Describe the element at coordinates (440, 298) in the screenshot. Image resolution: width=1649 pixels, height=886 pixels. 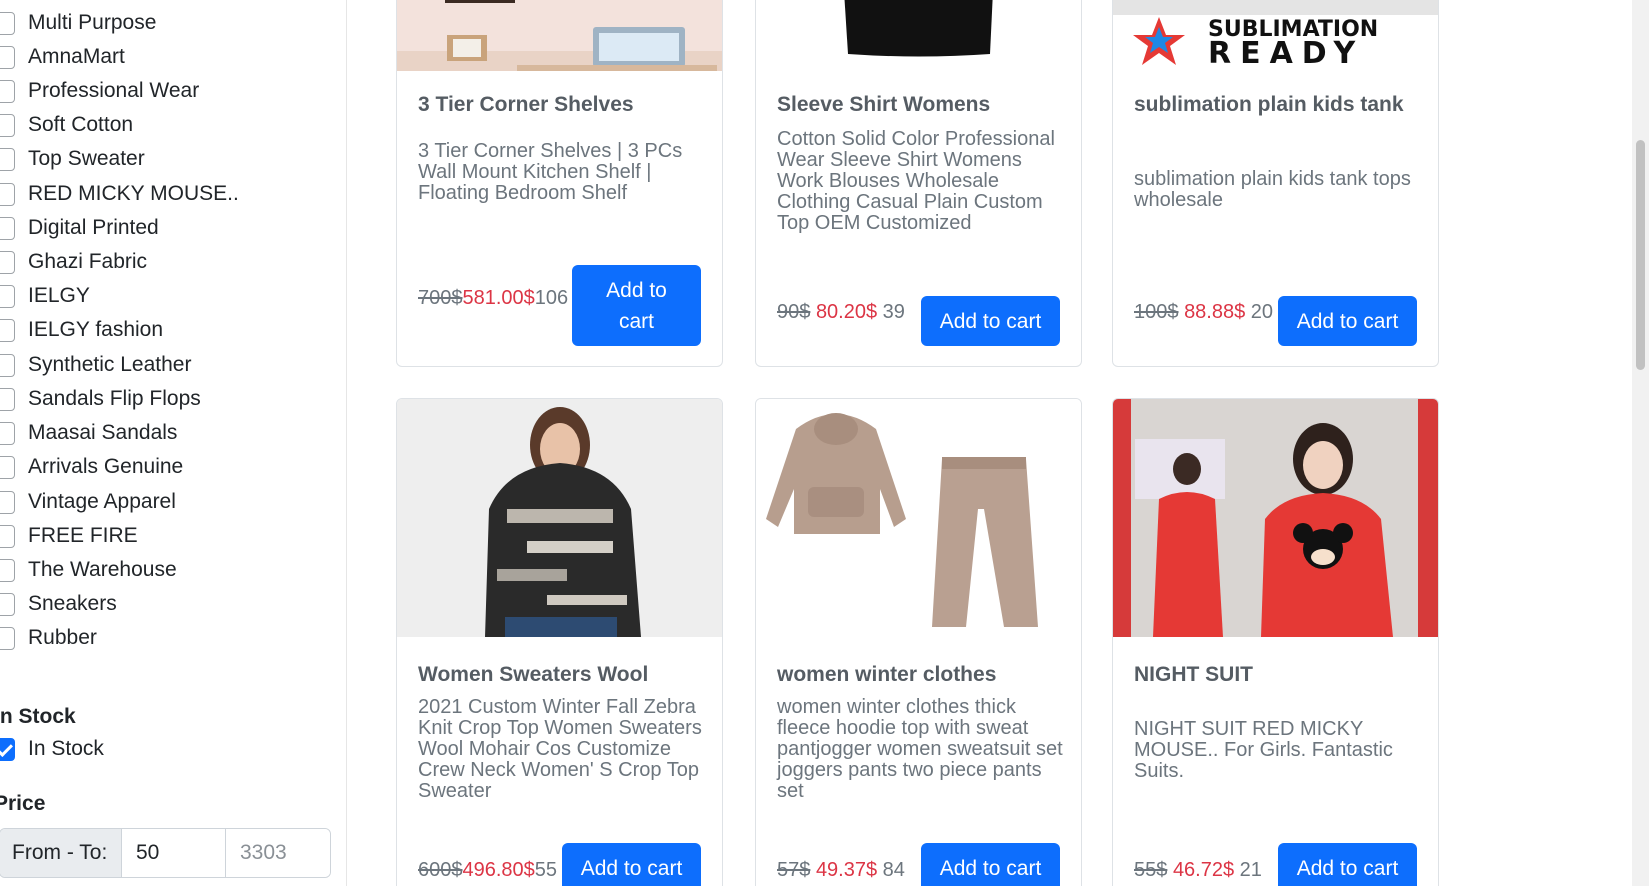
I see `old-price: 700$` at that location.